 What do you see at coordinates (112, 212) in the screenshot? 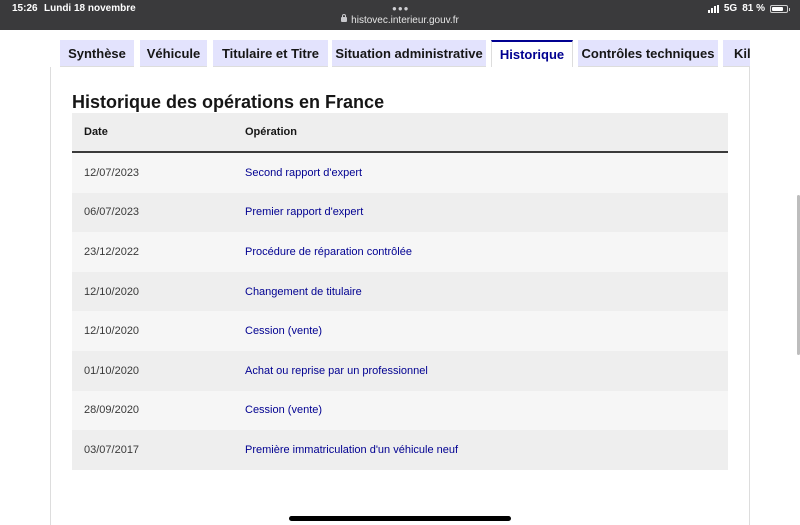
I see `row-date: 06/07/2023` at bounding box center [112, 212].